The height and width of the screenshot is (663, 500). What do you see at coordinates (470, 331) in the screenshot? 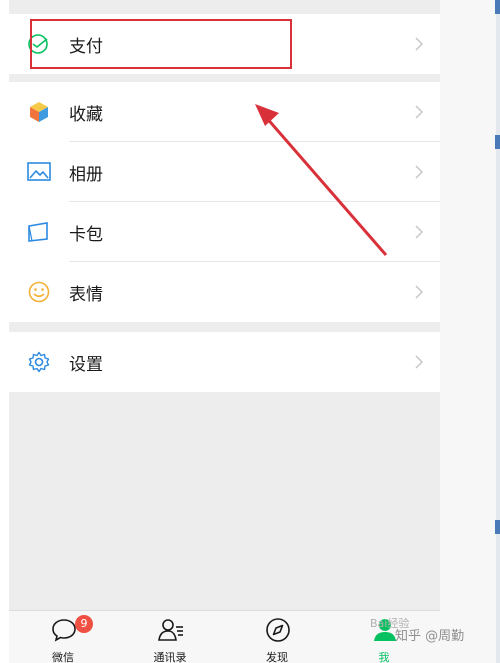
I see `background-window-strip` at bounding box center [470, 331].